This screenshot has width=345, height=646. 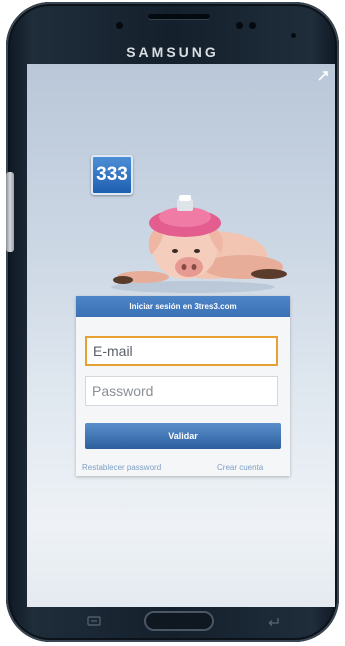 I want to click on device-brand: SAMSUNG, so click(x=172, y=52).